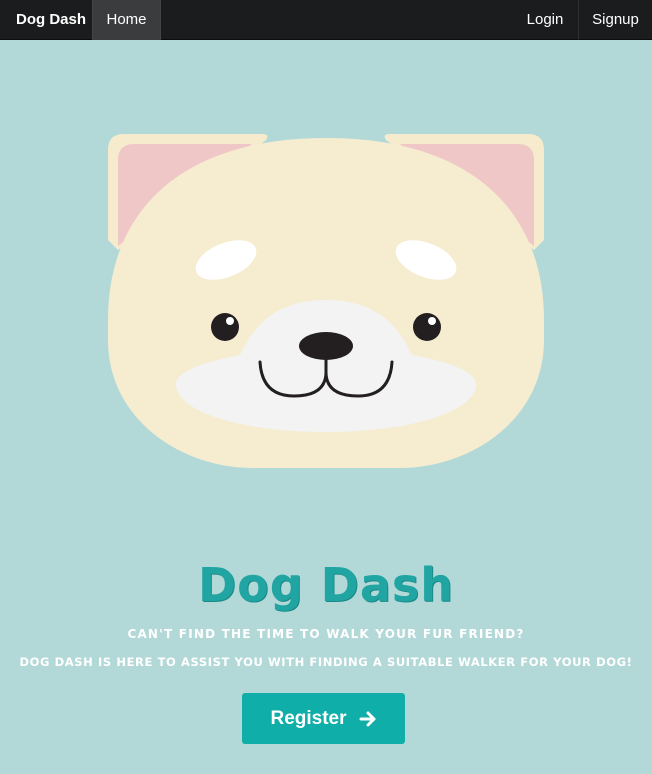 The width and height of the screenshot is (652, 774). What do you see at coordinates (615, 20) in the screenshot?
I see `nav-signup: Signup` at bounding box center [615, 20].